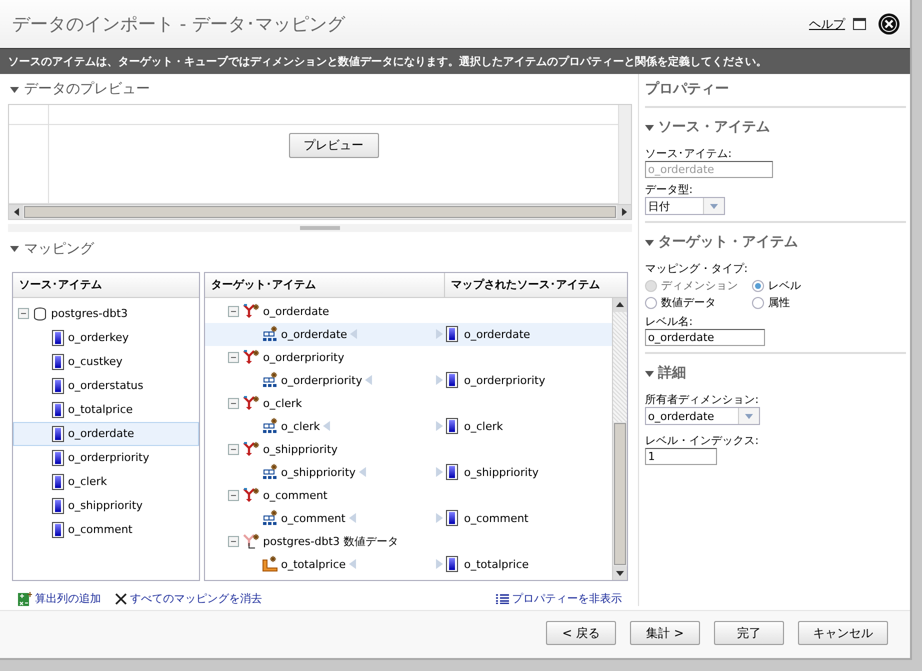 Image resolution: width=922 pixels, height=671 pixels. Describe the element at coordinates (581, 633) in the screenshot. I see `dialog-button: < 戻る` at that location.